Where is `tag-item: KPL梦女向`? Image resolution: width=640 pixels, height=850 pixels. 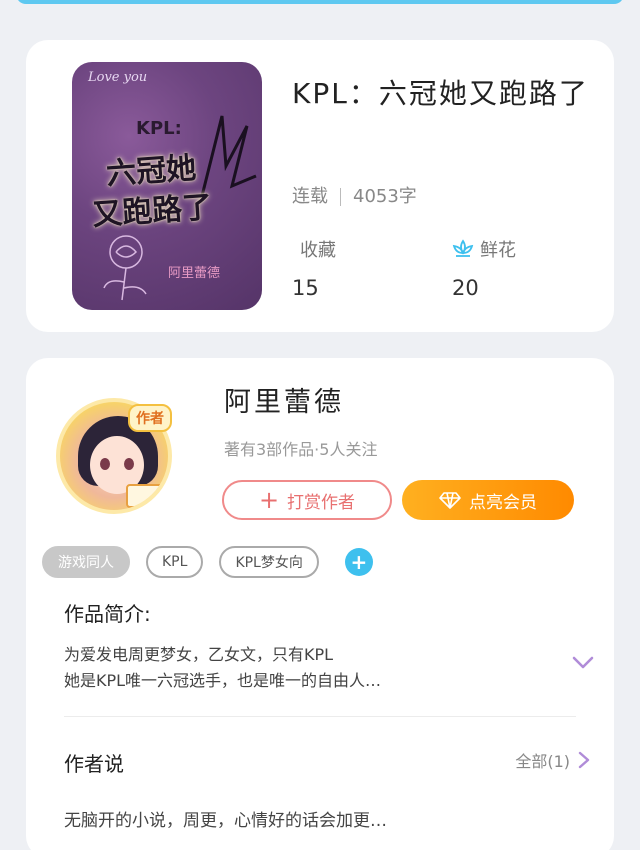
tag-item: KPL梦女向 is located at coordinates (269, 562).